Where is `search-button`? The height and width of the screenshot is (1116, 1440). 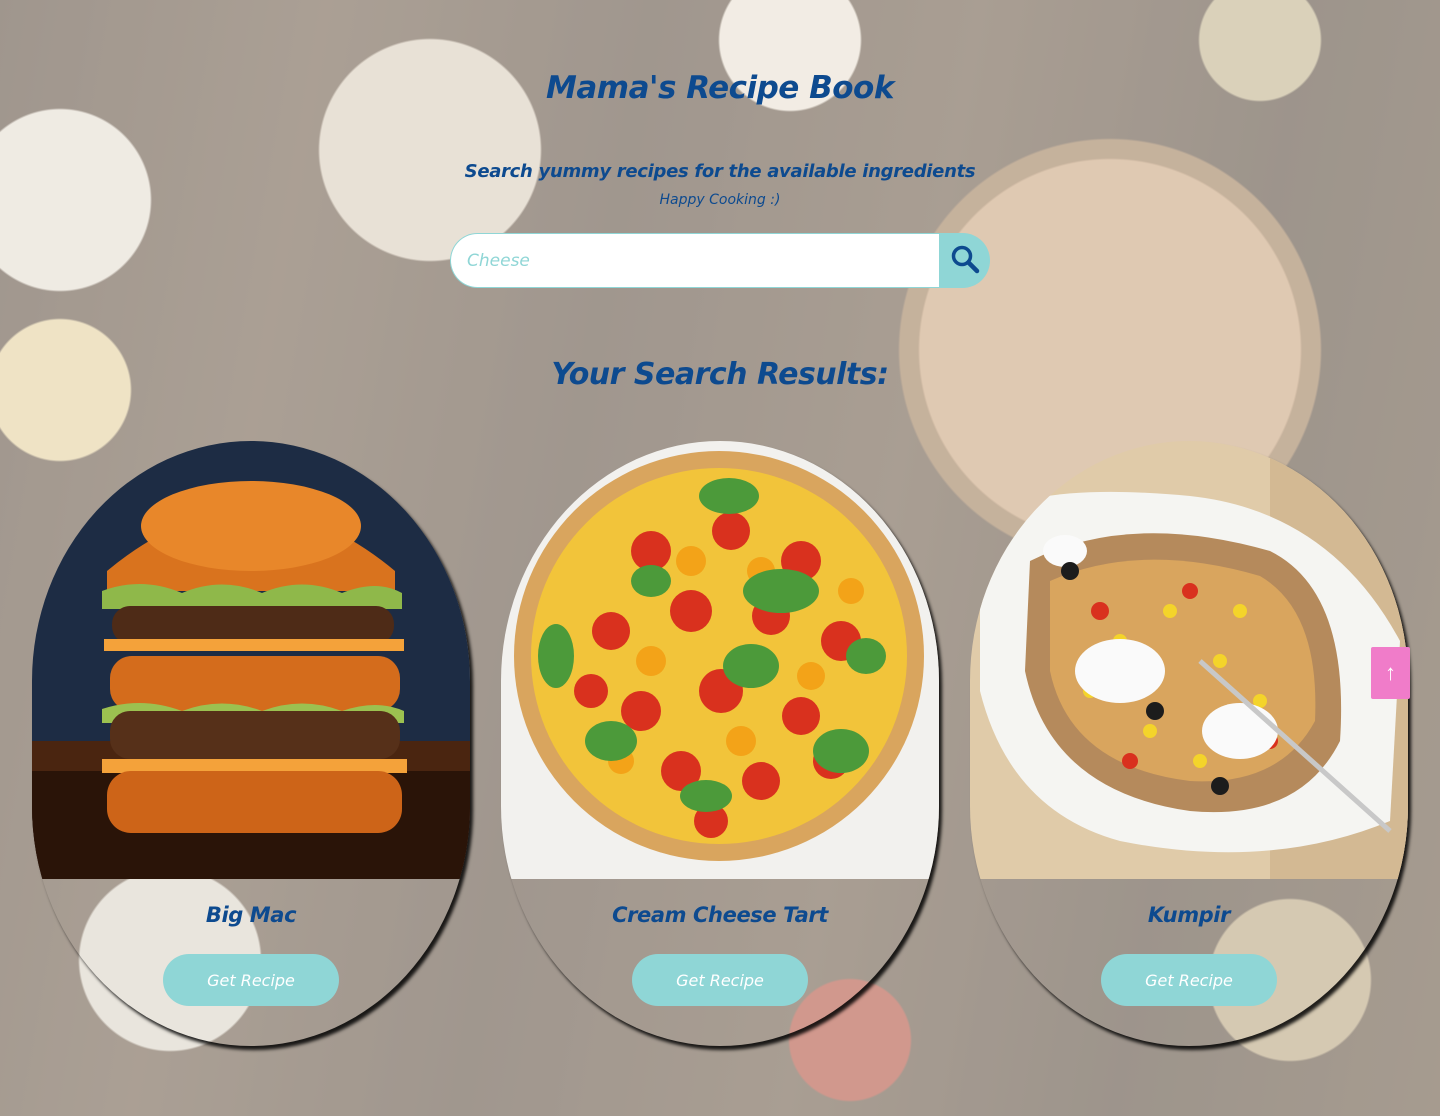
search-button is located at coordinates (964, 260).